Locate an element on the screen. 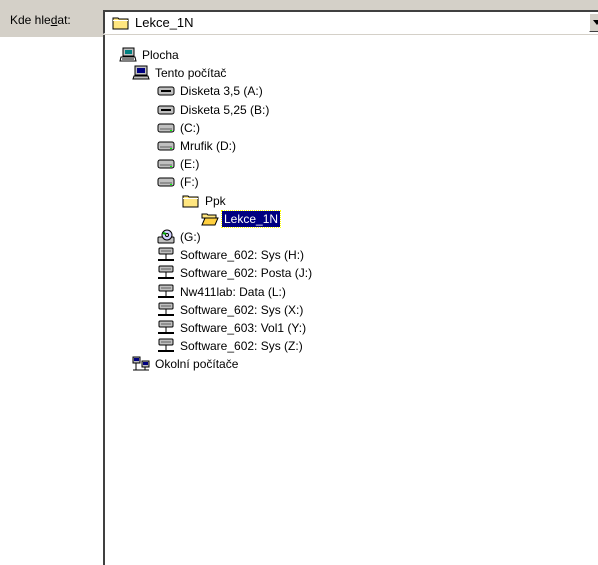 This screenshot has width=598, height=565. tree-item-label: Lekce_1N is located at coordinates (251, 218).